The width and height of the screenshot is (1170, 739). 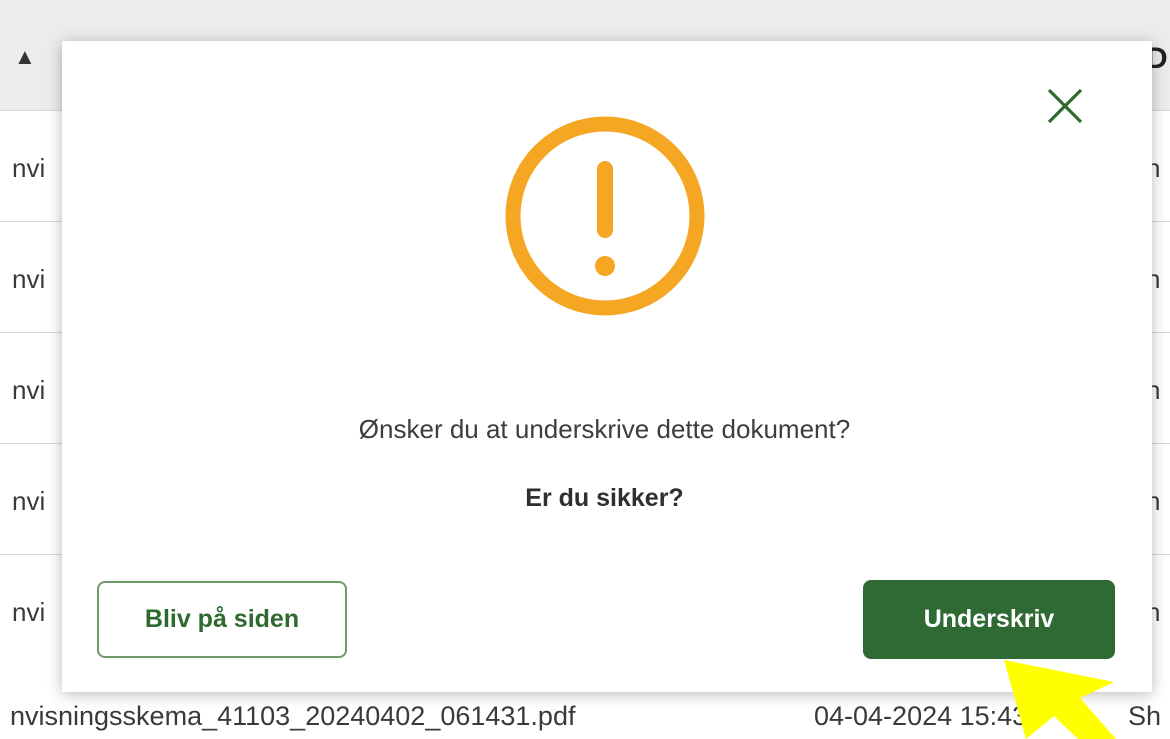 I want to click on sign-button: Underskriv, so click(x=989, y=619).